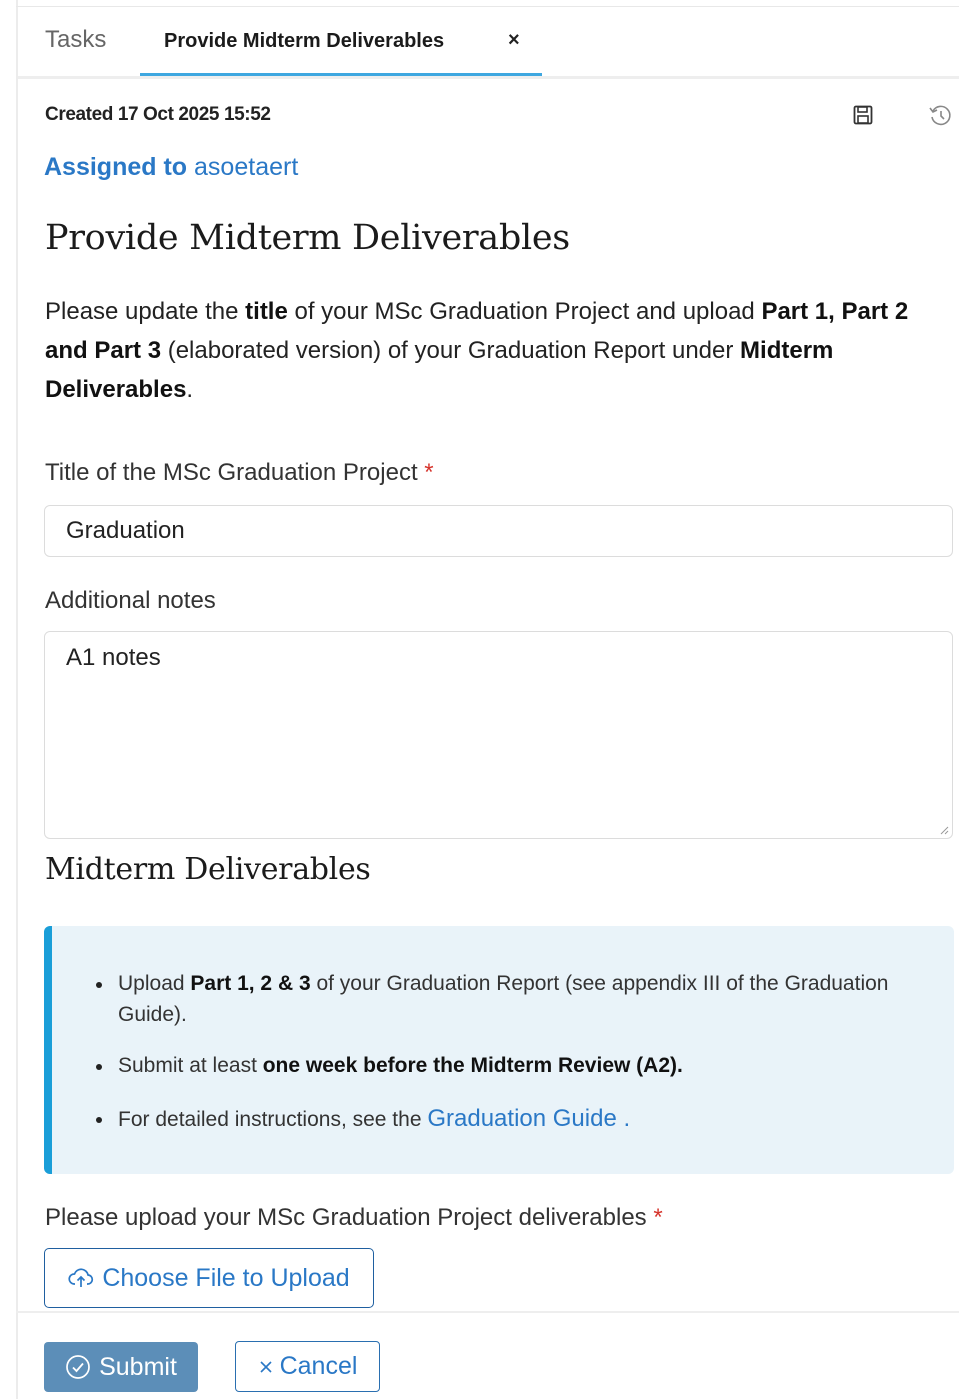 Image resolution: width=959 pixels, height=1399 pixels. Describe the element at coordinates (154, 983) in the screenshot. I see `info-item-1-text-1: Upload` at that location.